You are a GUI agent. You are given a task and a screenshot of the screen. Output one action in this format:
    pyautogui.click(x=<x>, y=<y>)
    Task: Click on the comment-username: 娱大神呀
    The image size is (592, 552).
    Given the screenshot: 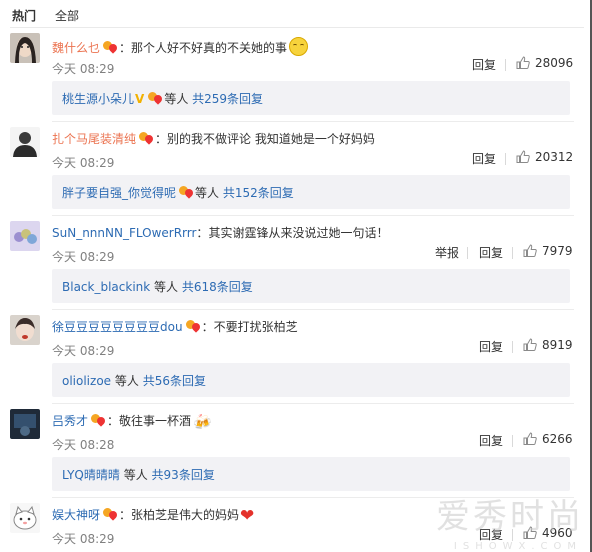 What is the action you would take?
    pyautogui.click(x=76, y=515)
    